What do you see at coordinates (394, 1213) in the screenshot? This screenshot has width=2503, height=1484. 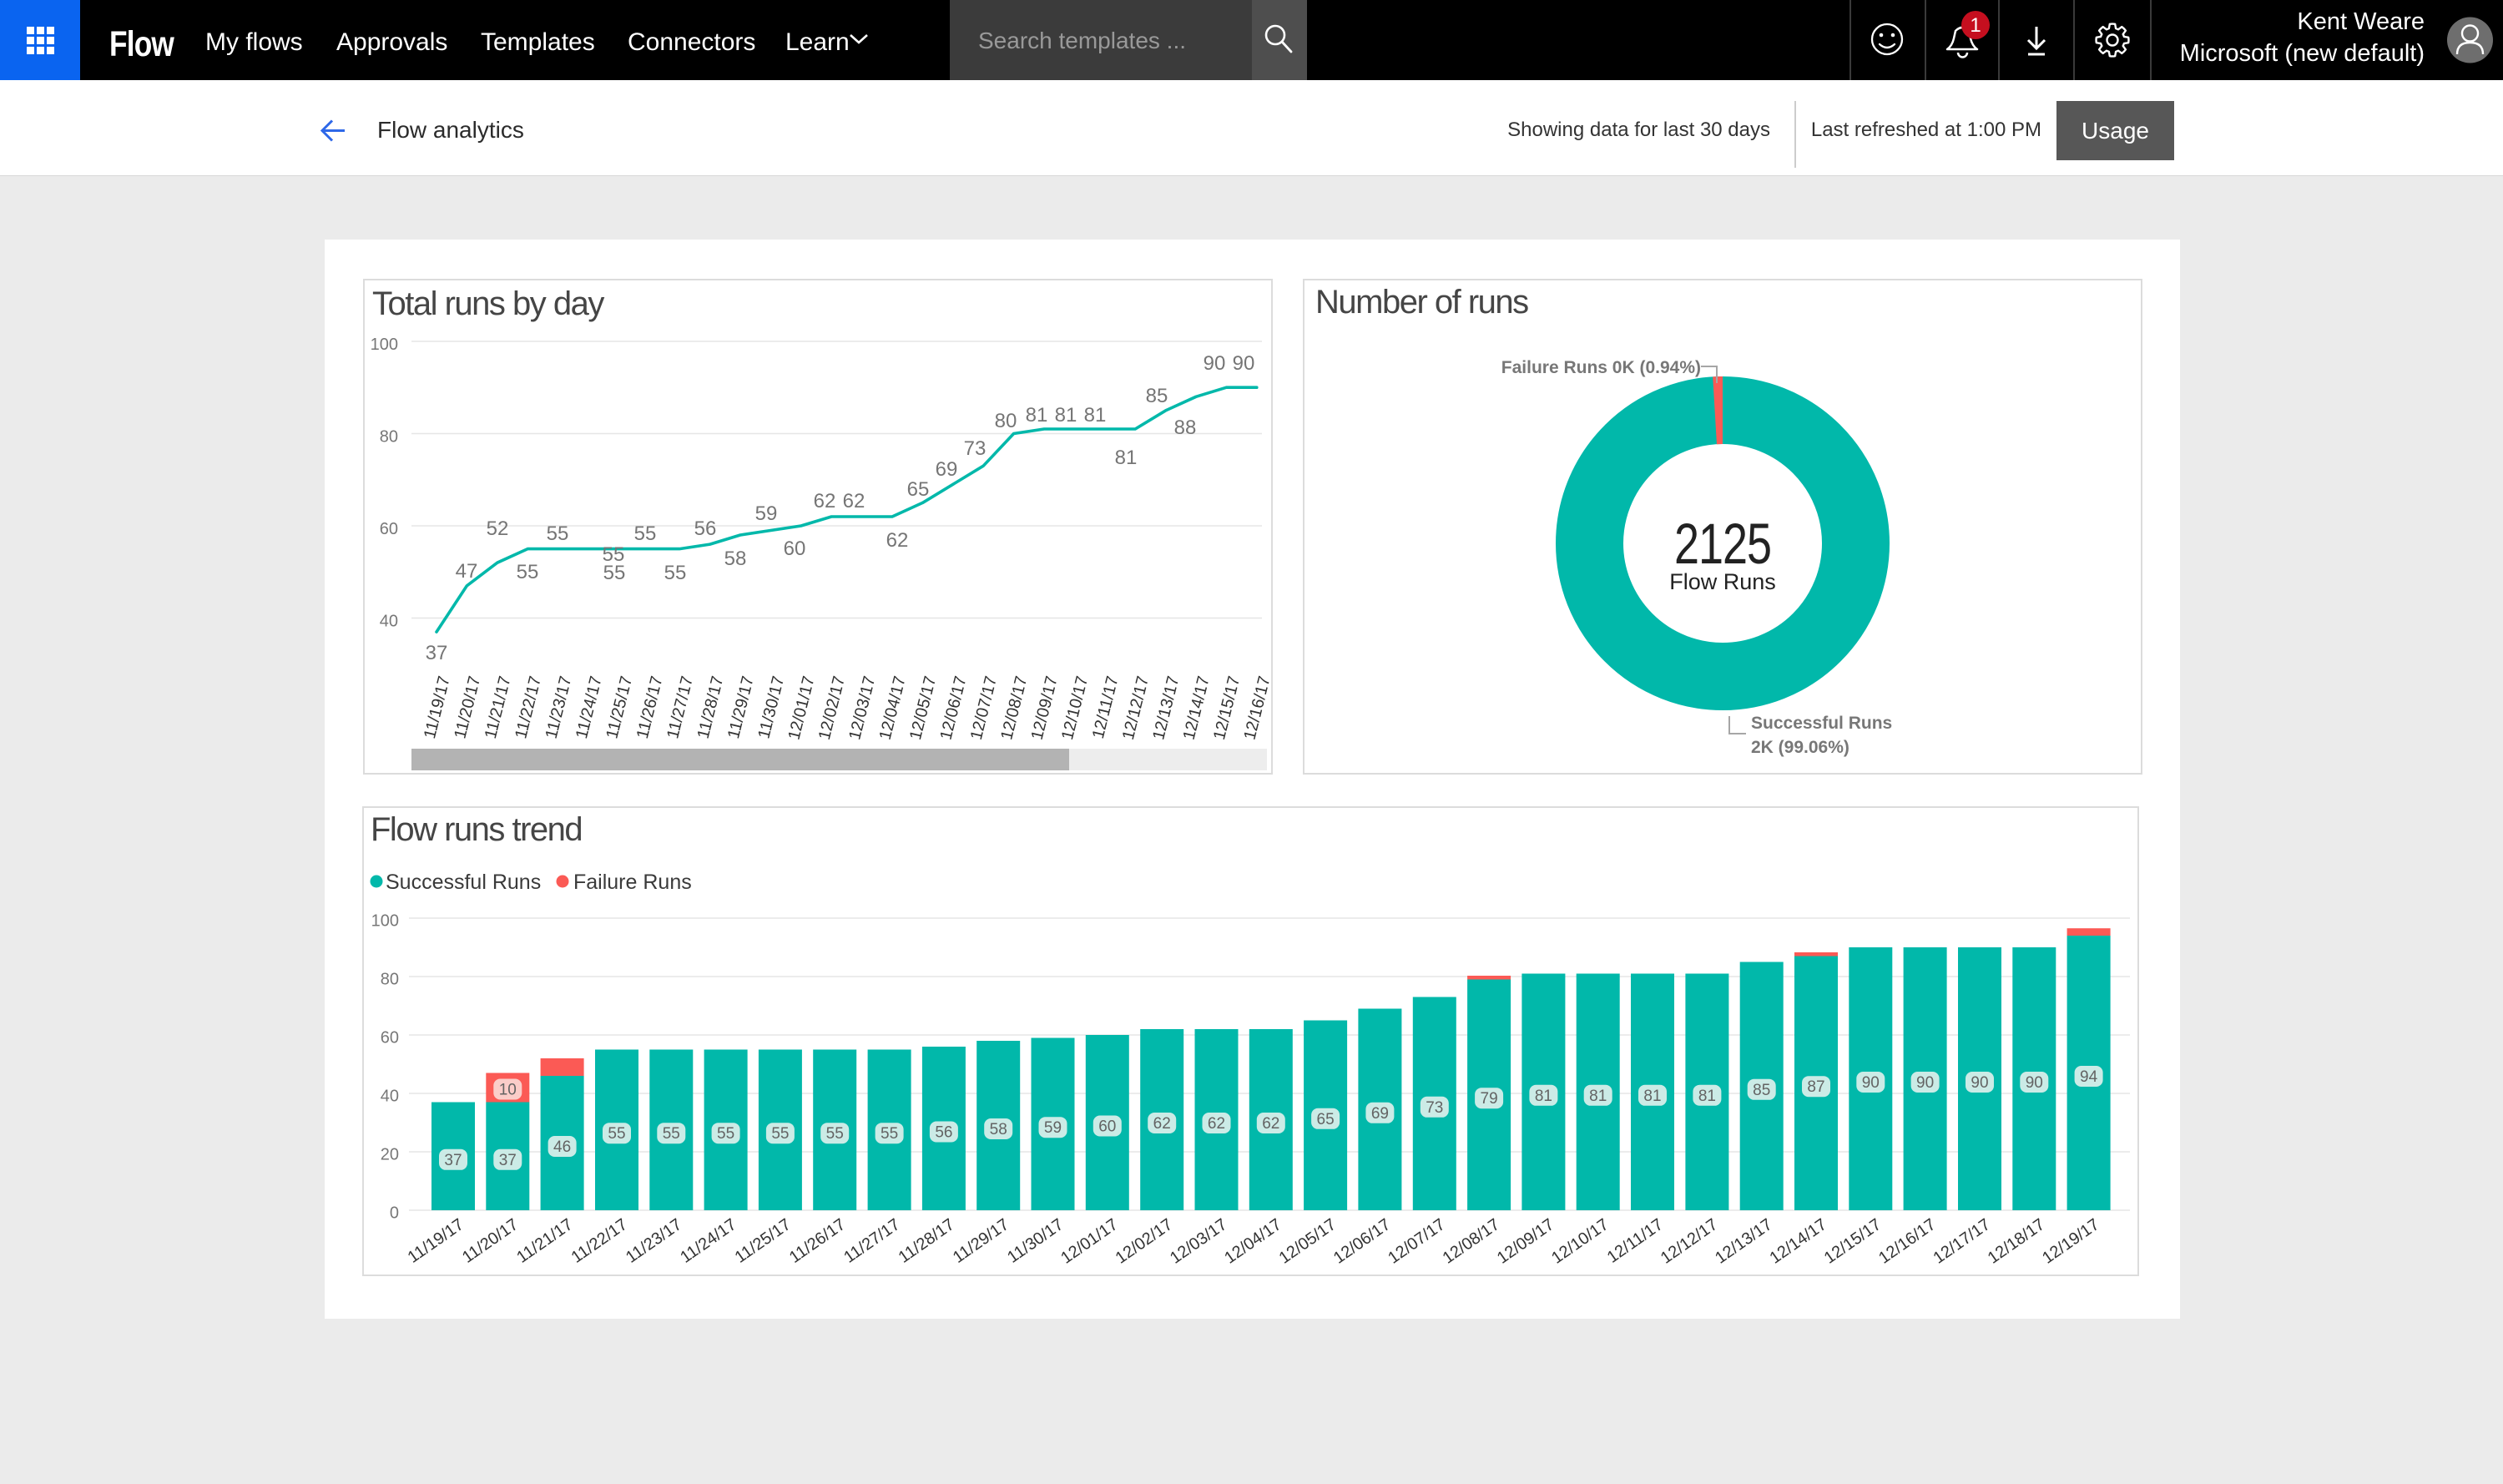 I see `svg-text: 0` at bounding box center [394, 1213].